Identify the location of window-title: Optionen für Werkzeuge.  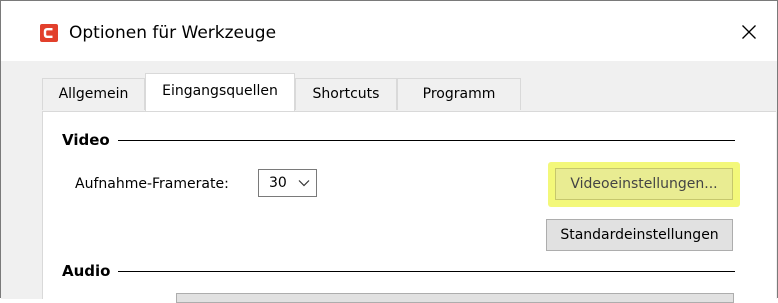
(173, 33).